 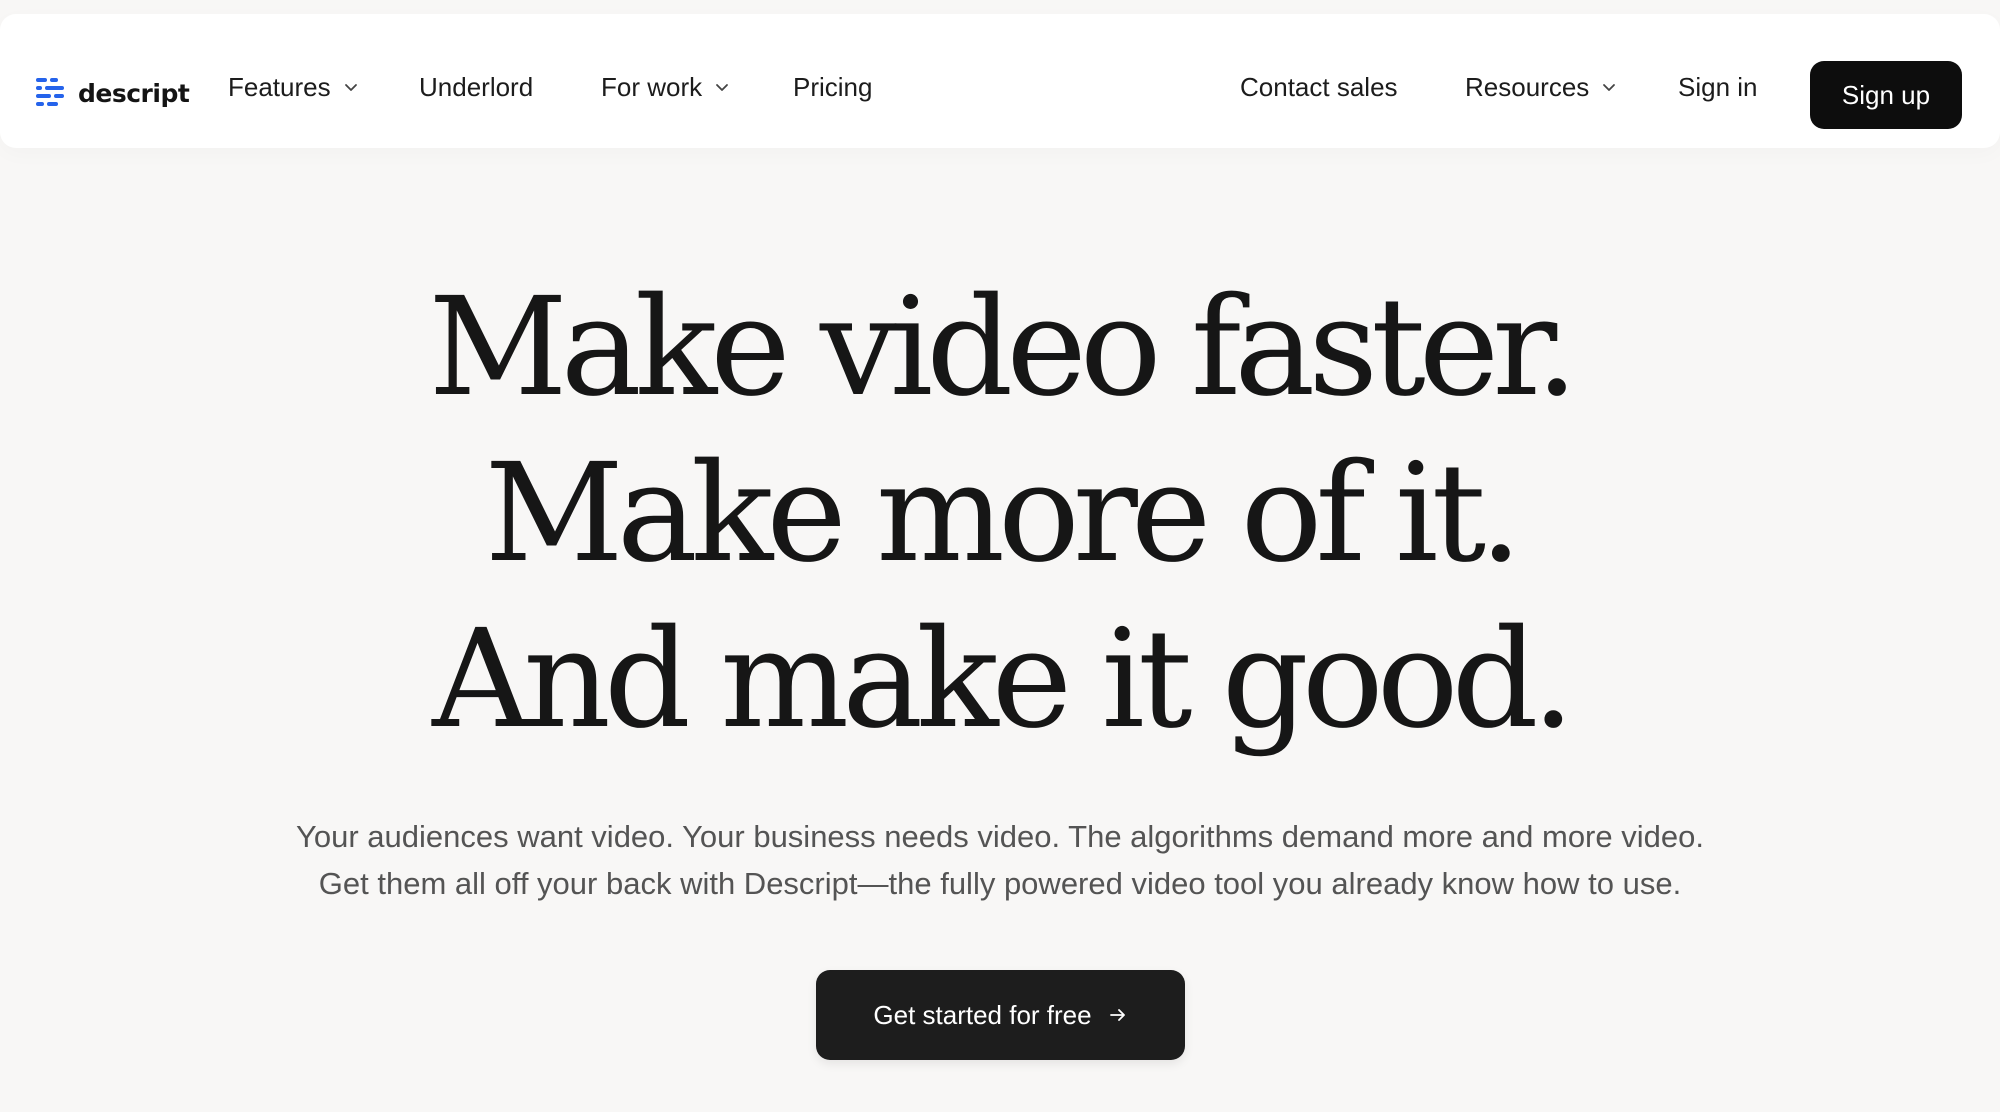 I want to click on brand-name: descript, so click(x=134, y=93).